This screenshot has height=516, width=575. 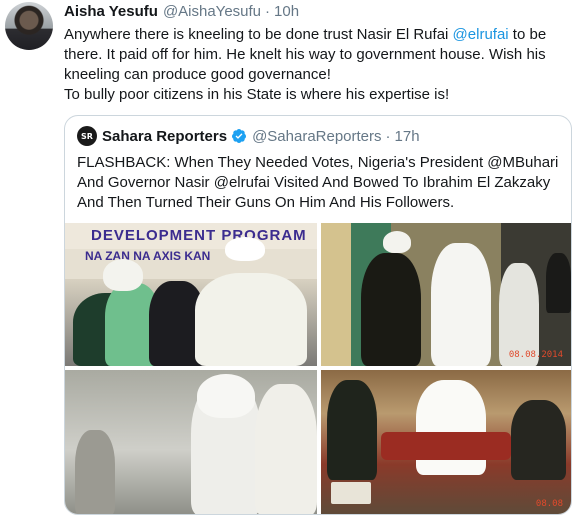 I want to click on tweet-header: Aisha Yesufu @AishaYesufu · 10h, so click(x=181, y=13).